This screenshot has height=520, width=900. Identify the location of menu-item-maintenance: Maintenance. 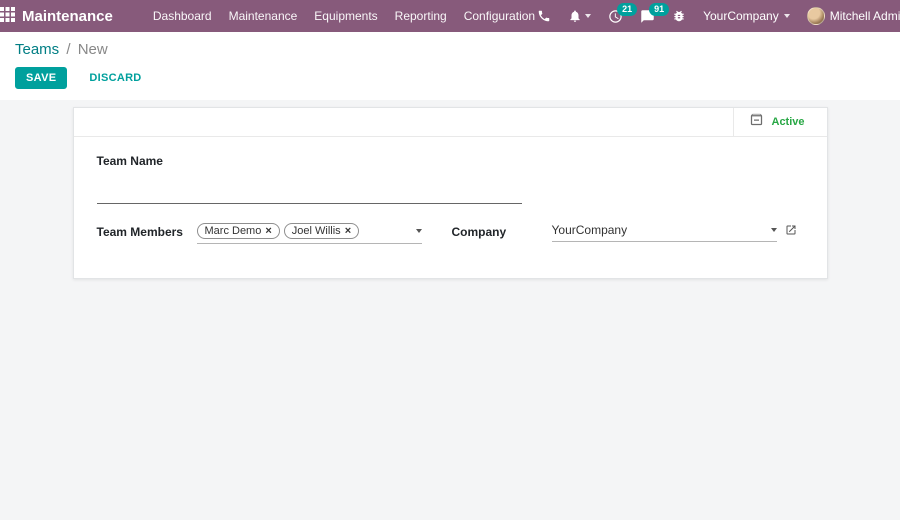
(263, 16).